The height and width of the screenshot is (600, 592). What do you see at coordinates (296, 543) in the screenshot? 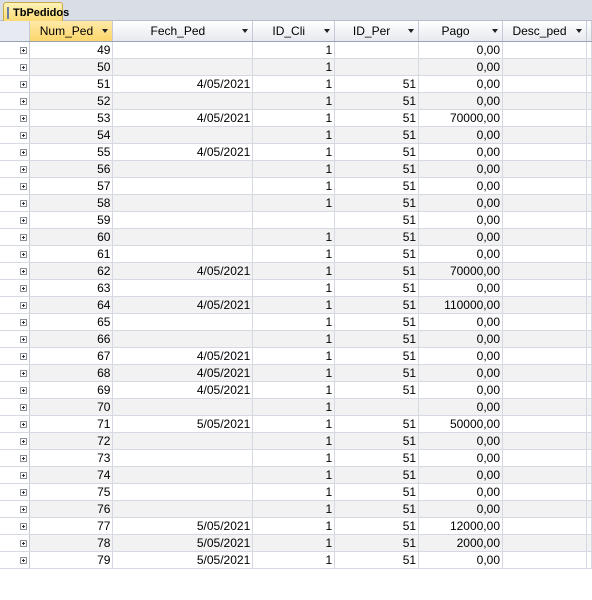
I see `table-row: 78 5/05/2021 1 51 2000,00` at bounding box center [296, 543].